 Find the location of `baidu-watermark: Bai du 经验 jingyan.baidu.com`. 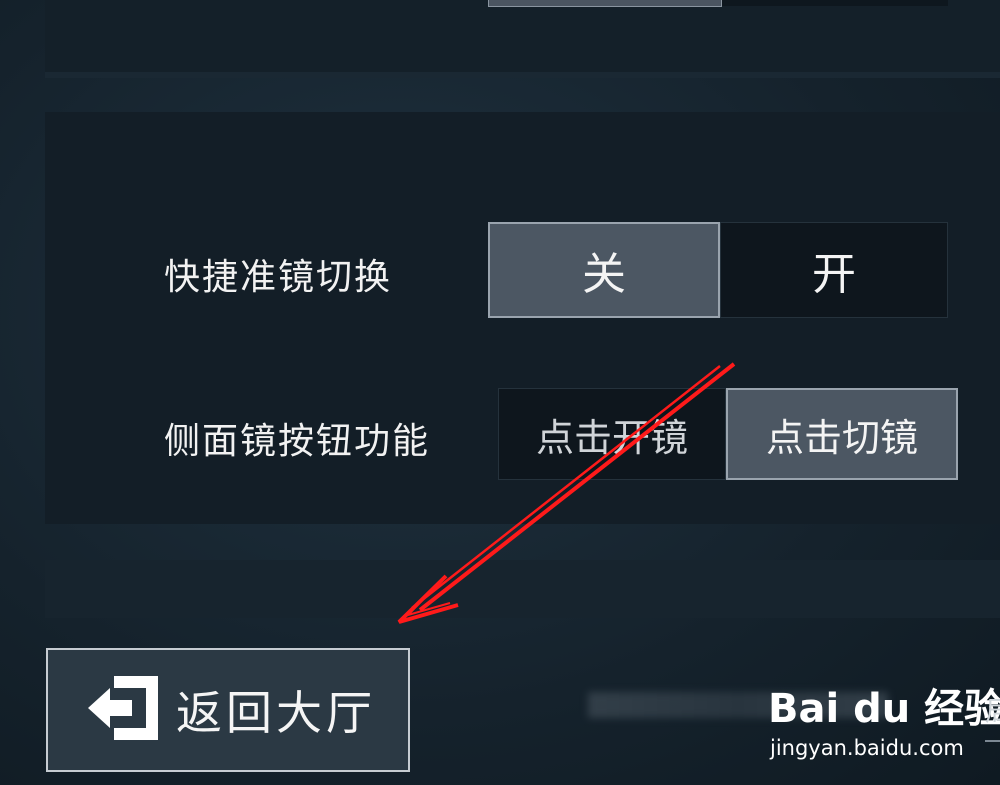

baidu-watermark: Bai du 经验 jingyan.baidu.com is located at coordinates (884, 721).